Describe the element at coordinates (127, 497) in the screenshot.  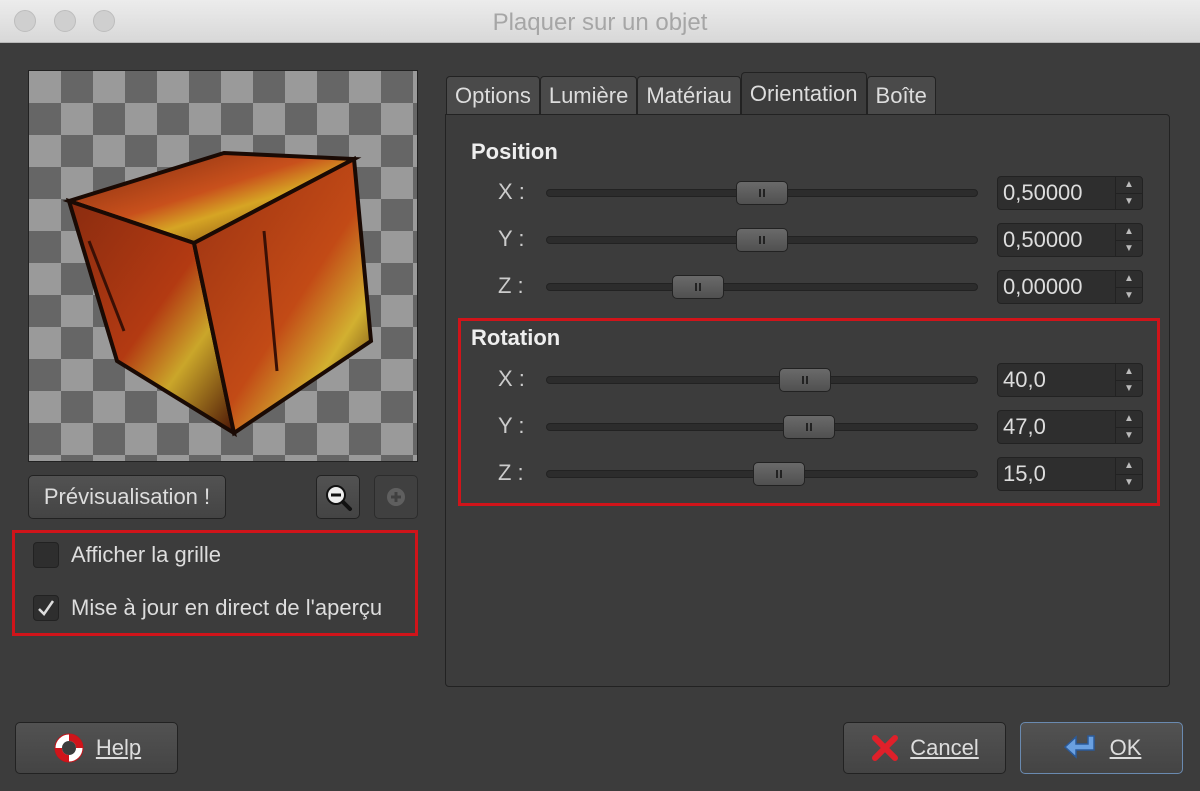
I see `preview-button: Prévisualisation !` at that location.